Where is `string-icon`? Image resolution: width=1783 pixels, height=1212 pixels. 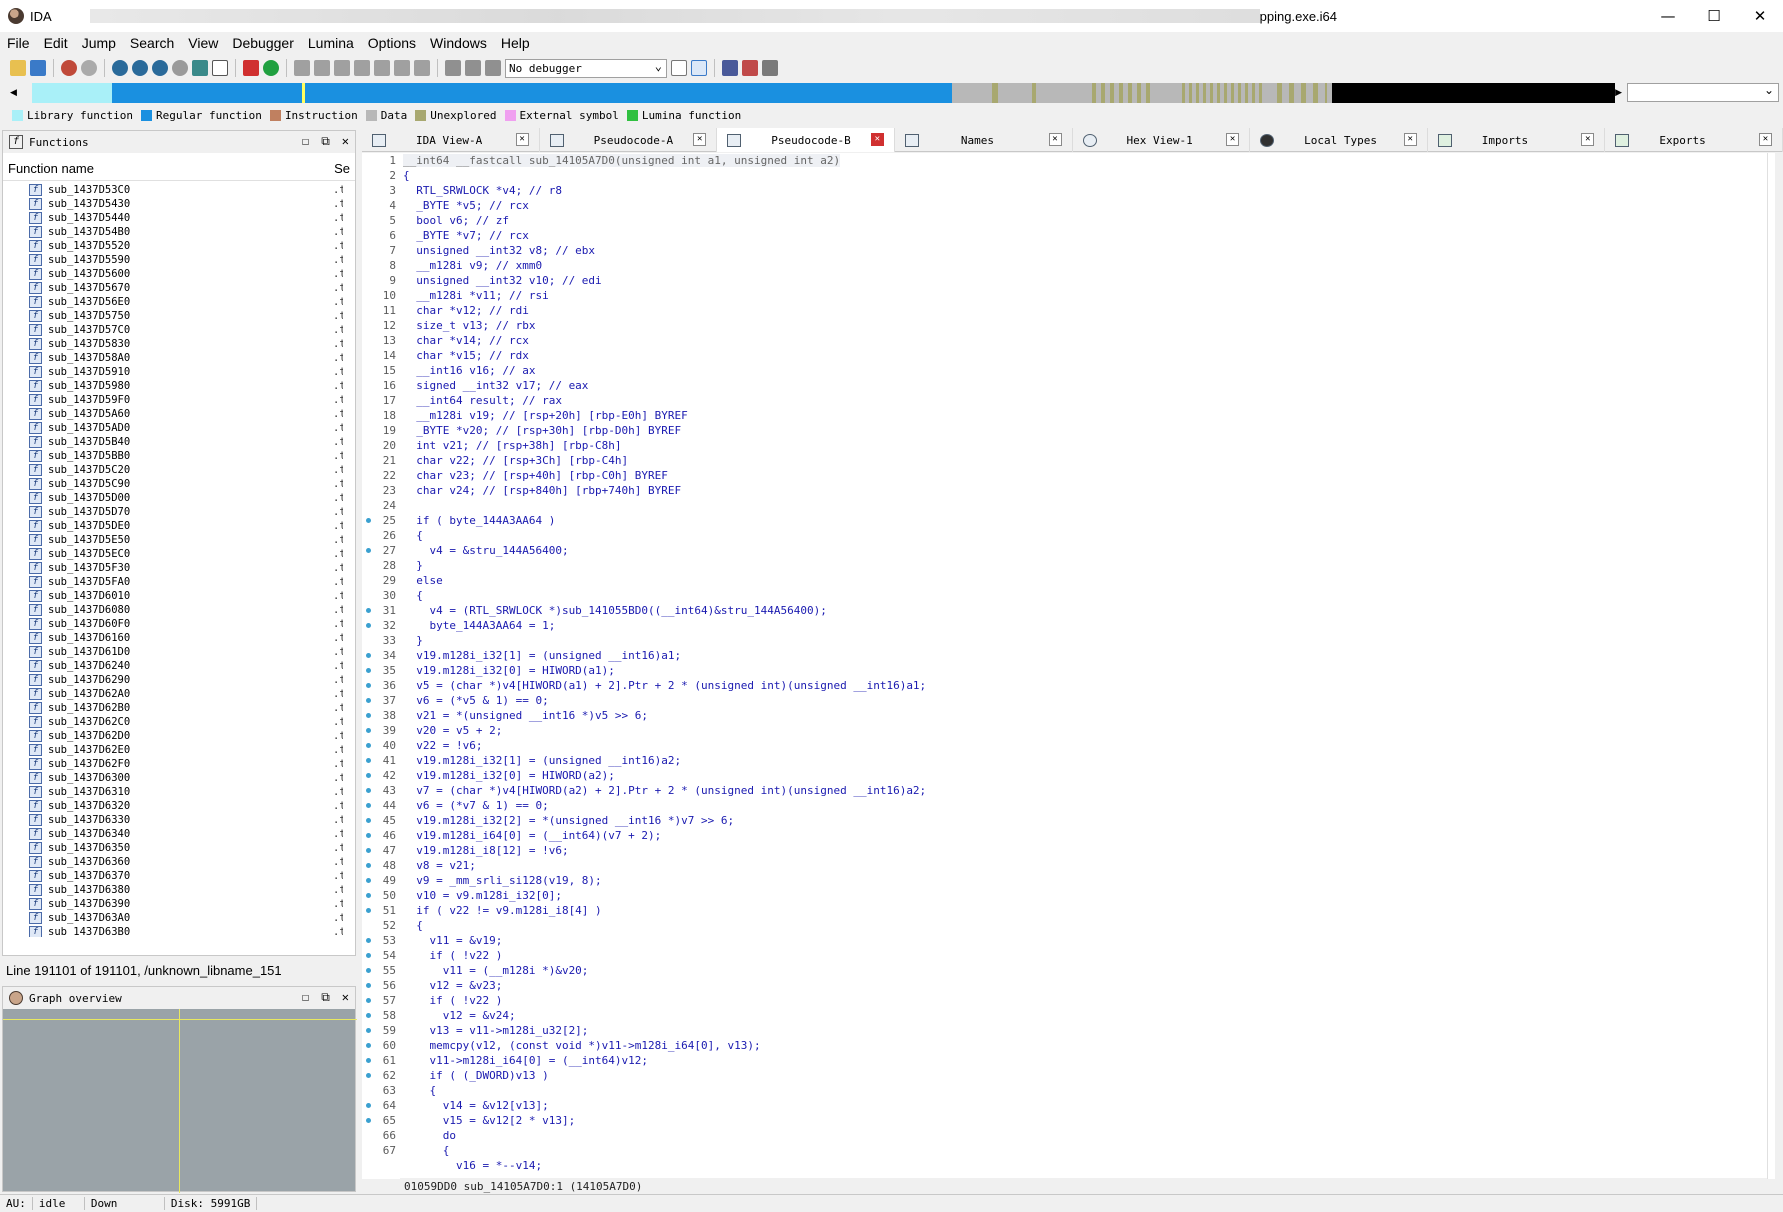 string-icon is located at coordinates (342, 68).